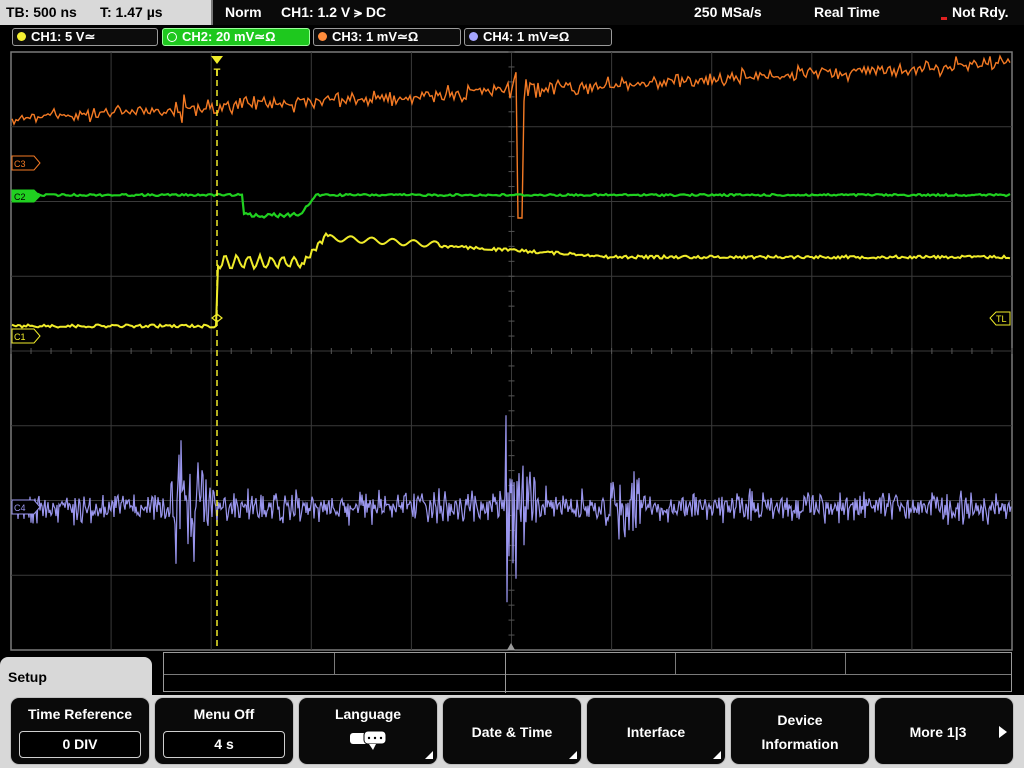 The height and width of the screenshot is (768, 1024). What do you see at coordinates (800, 731) in the screenshot?
I see `device-information-button: Device Information` at bounding box center [800, 731].